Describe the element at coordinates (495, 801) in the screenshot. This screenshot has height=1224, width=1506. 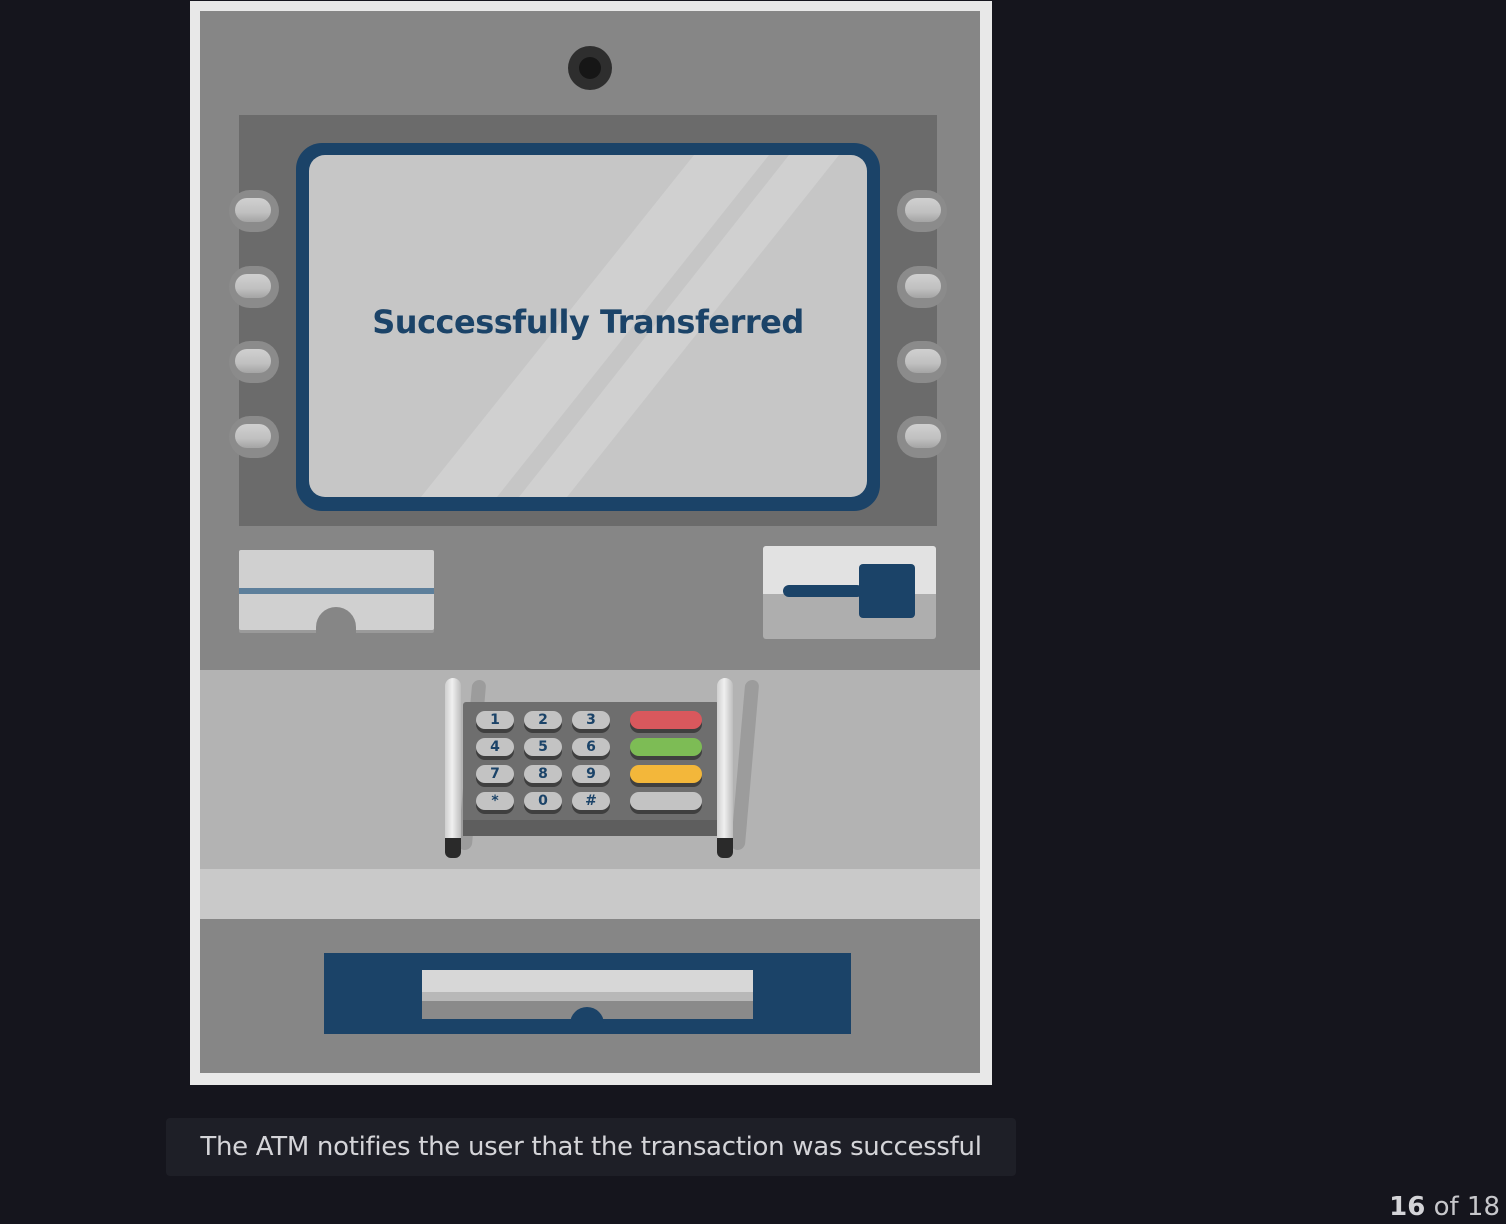
I see `key-star: *` at that location.